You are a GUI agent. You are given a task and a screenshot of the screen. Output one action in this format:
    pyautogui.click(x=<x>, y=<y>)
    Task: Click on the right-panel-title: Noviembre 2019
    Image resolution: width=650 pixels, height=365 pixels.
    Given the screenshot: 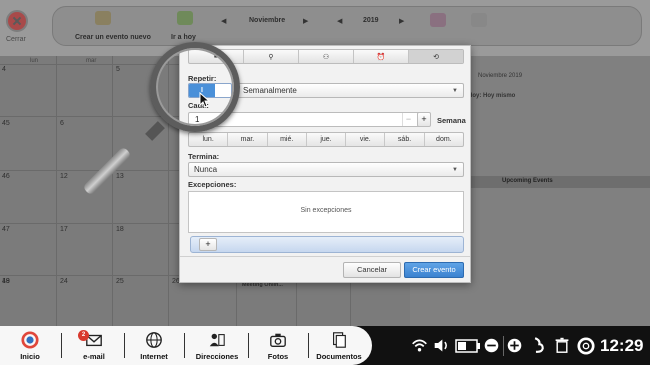 What is the action you would take?
    pyautogui.click(x=500, y=76)
    